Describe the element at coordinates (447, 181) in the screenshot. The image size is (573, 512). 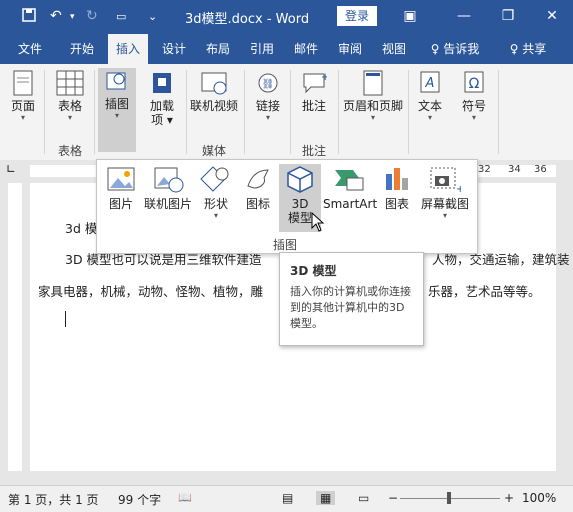
I see `camera-icon: +` at that location.